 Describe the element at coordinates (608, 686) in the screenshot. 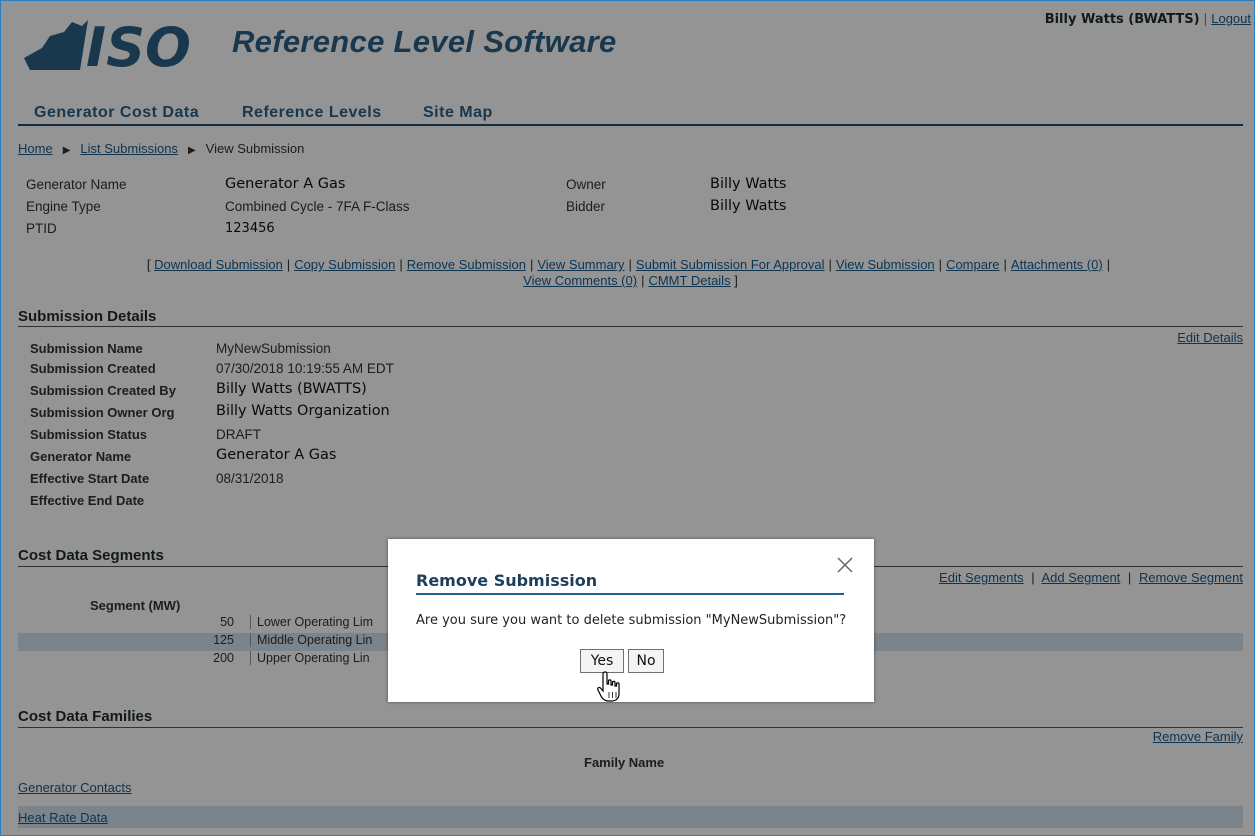

I see `hand-cursor-icon` at that location.